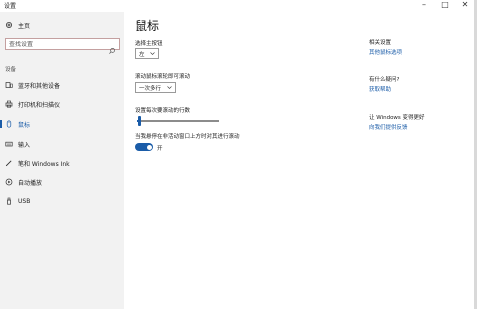 This screenshot has height=309, width=477. Describe the element at coordinates (62, 25) in the screenshot. I see `sidebar-item-home: 主页` at that location.